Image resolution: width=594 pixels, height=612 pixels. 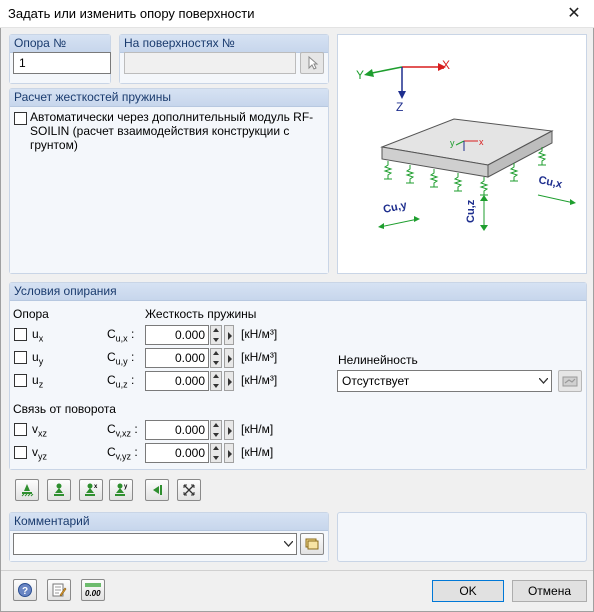 I want to click on rotation-header: Связь от поворота, so click(x=64, y=409).